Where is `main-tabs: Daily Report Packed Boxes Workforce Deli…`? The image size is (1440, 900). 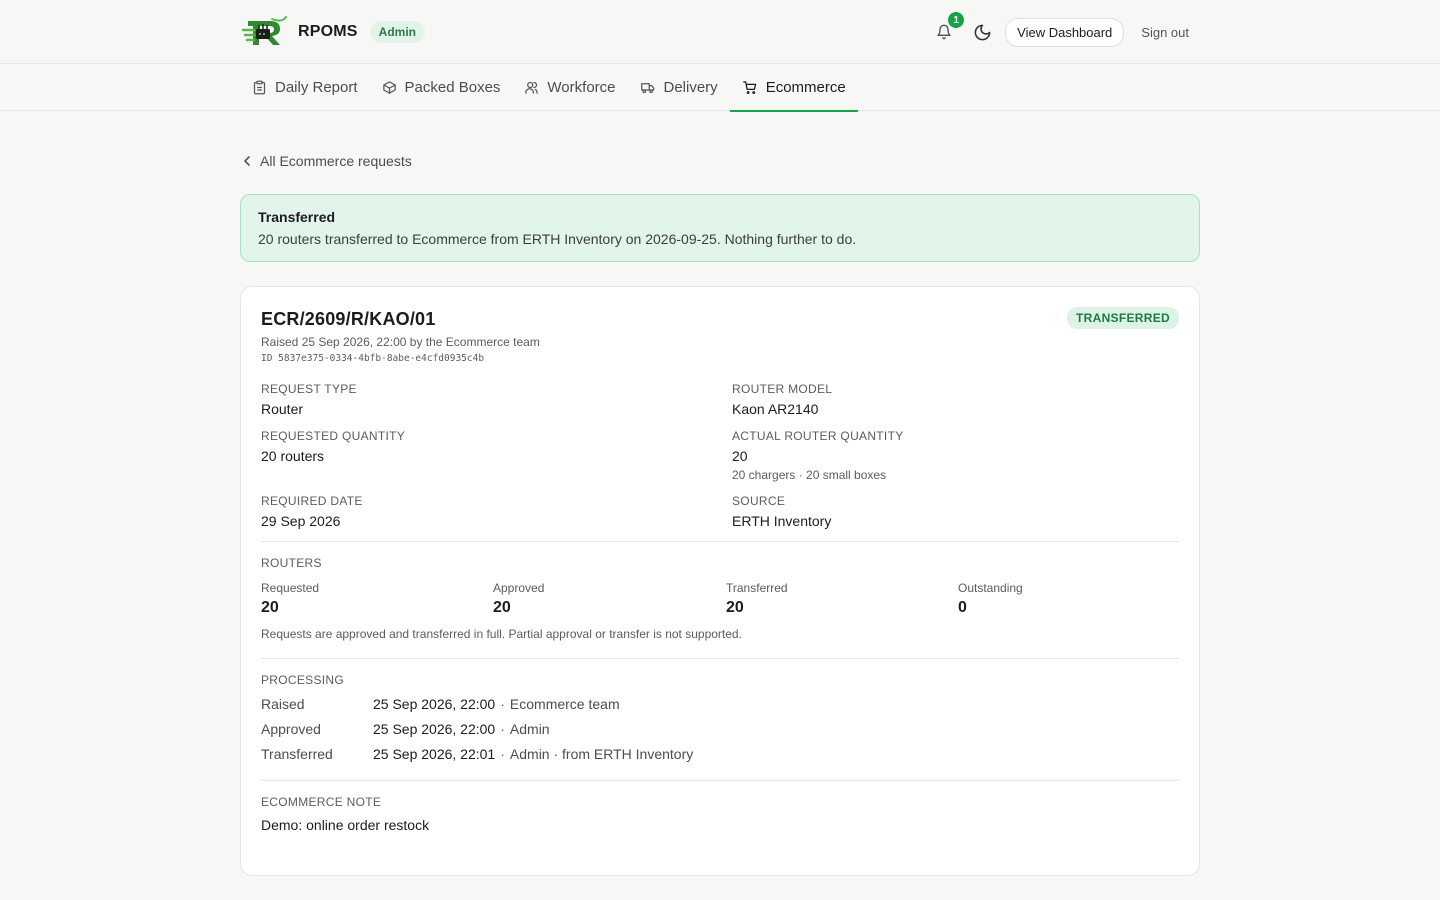 main-tabs: Daily Report Packed Boxes Workforce Deli… is located at coordinates (720, 88).